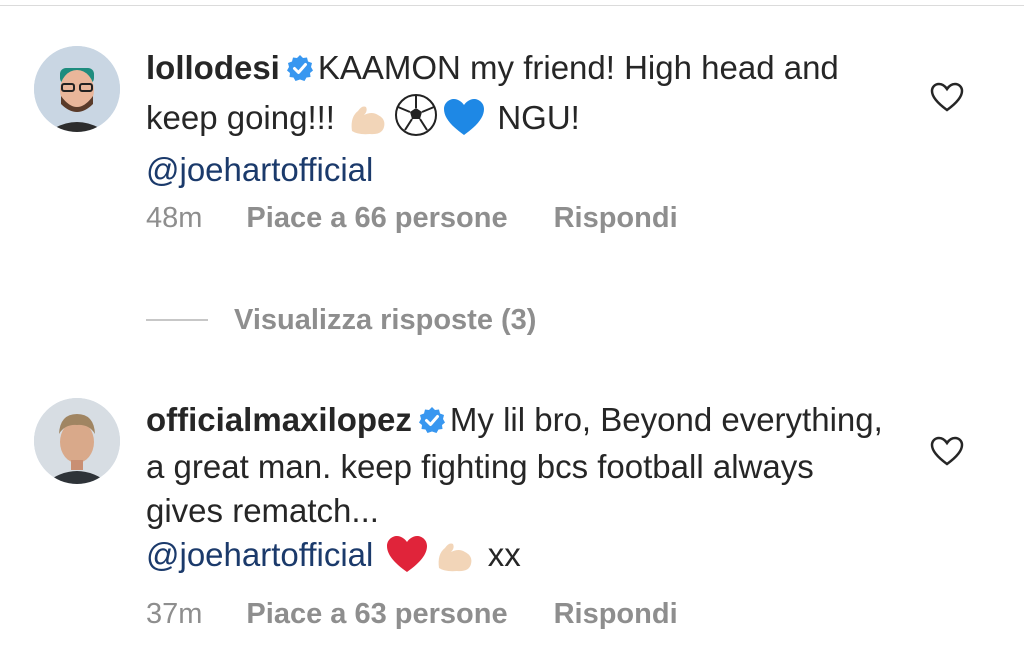 The height and width of the screenshot is (671, 1024). Describe the element at coordinates (279, 419) in the screenshot. I see `comment-username: officialmaxilopez` at that location.